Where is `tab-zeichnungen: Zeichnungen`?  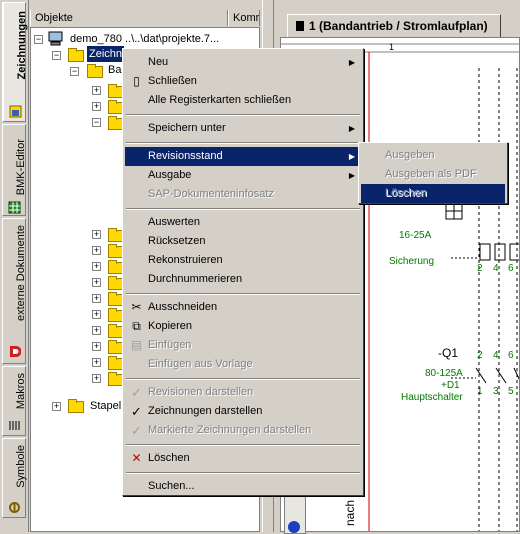 tab-zeichnungen: Zeichnungen is located at coordinates (15, 62).